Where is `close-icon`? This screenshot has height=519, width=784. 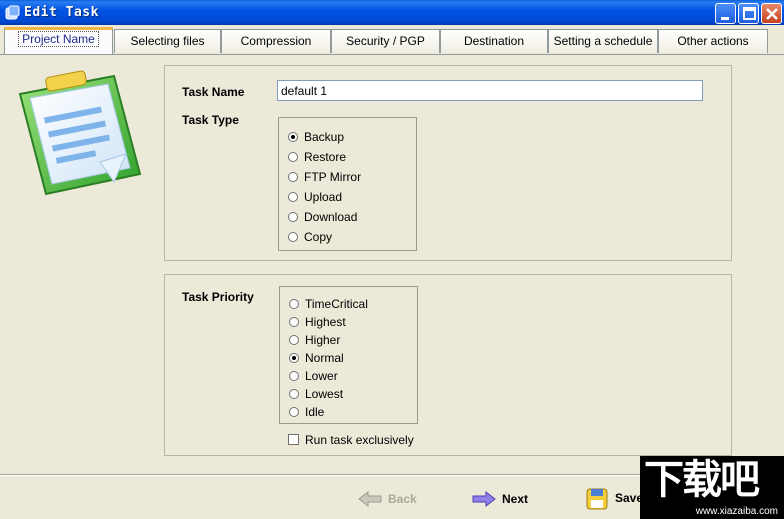 close-icon is located at coordinates (772, 14).